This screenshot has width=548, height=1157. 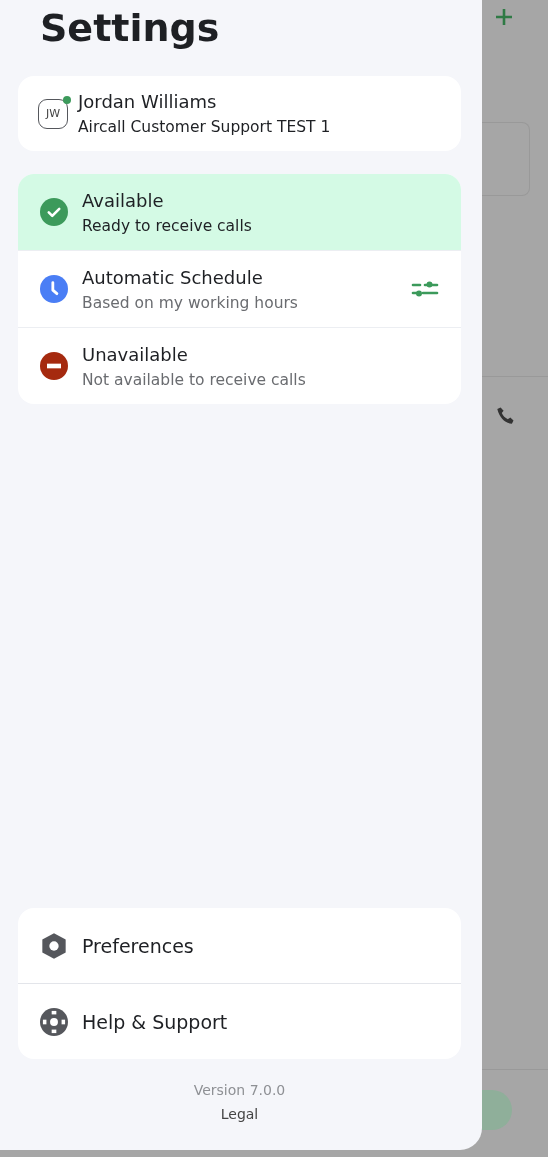 What do you see at coordinates (239, 365) in the screenshot?
I see `status-option: Unavailable Not available to receive calls` at bounding box center [239, 365].